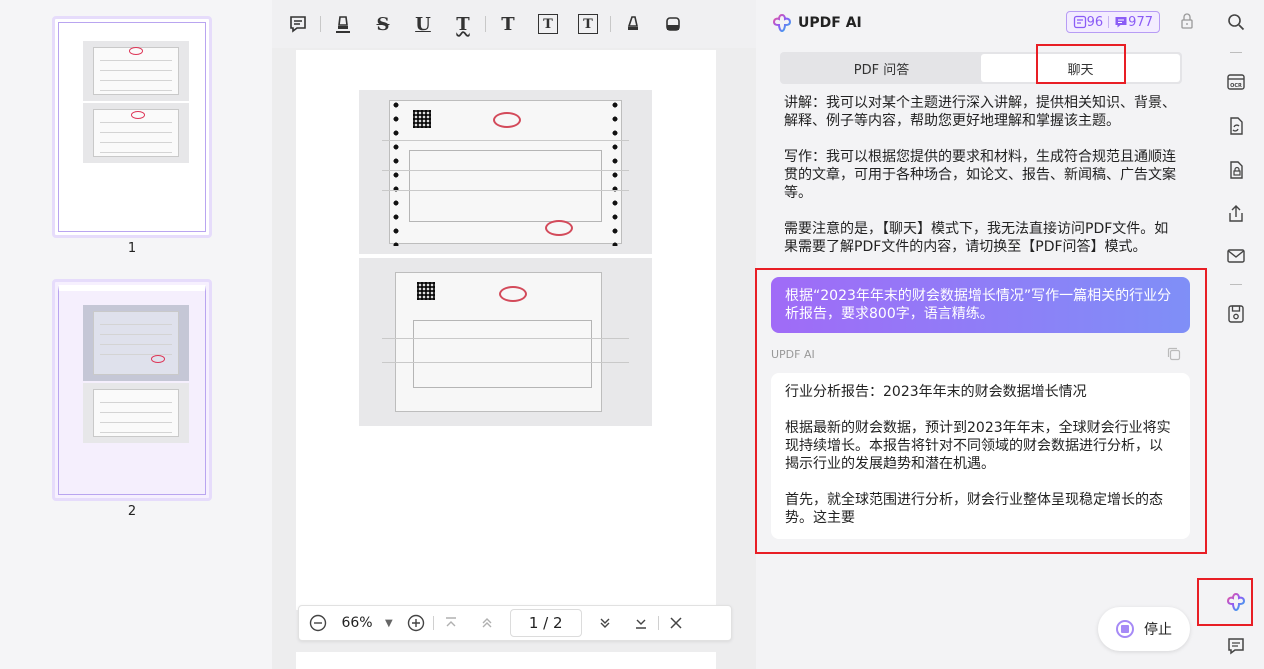 This screenshot has height=669, width=1264. What do you see at coordinates (1236, 256) in the screenshot?
I see `mail-icon` at bounding box center [1236, 256].